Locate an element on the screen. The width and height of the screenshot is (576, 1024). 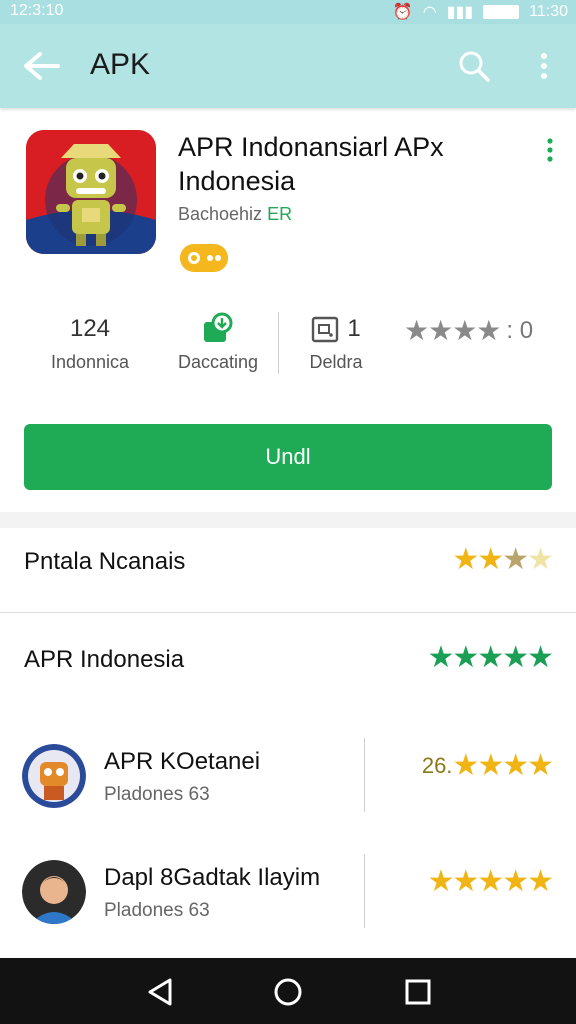
status-time: 12:3:10 is located at coordinates (37, 10).